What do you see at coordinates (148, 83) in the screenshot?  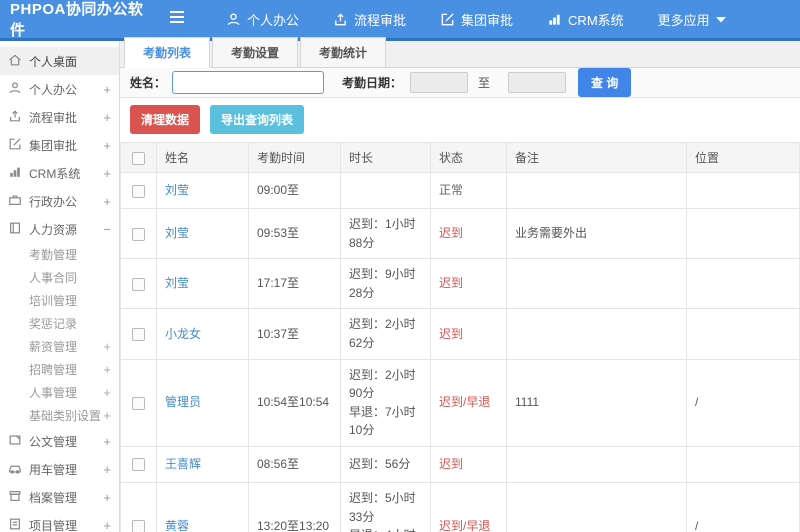 I see `name-filter-label: 姓名：` at bounding box center [148, 83].